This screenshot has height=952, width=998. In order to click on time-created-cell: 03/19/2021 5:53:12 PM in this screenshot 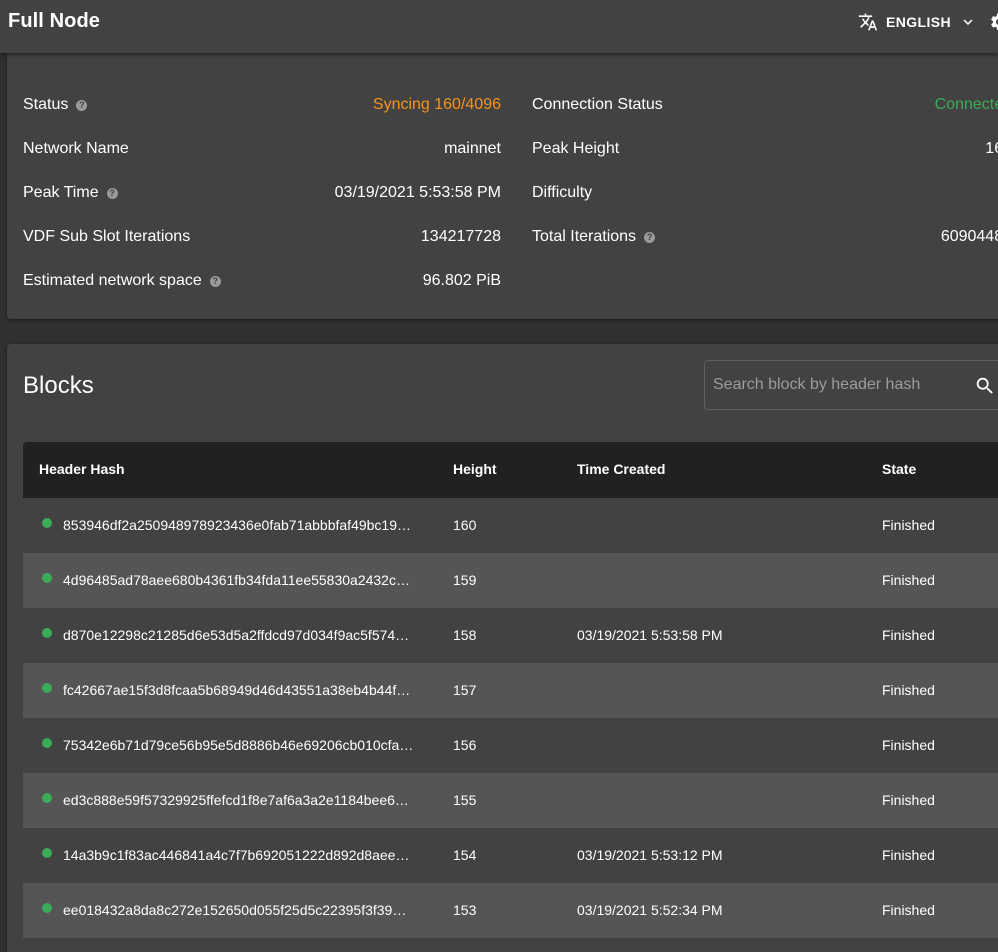, I will do `click(650, 855)`.